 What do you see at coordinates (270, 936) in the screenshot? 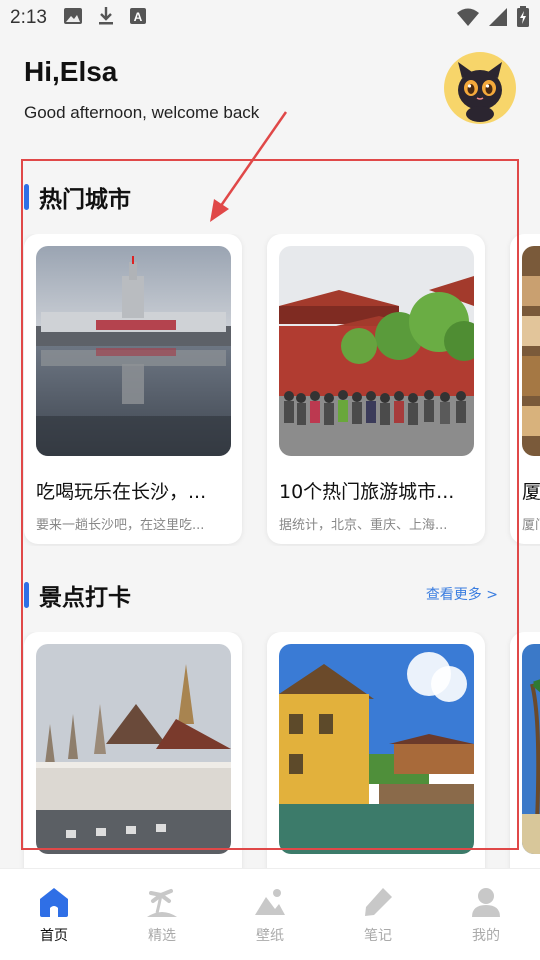
I see `nav-wallpaper-label: 壁纸` at bounding box center [270, 936].